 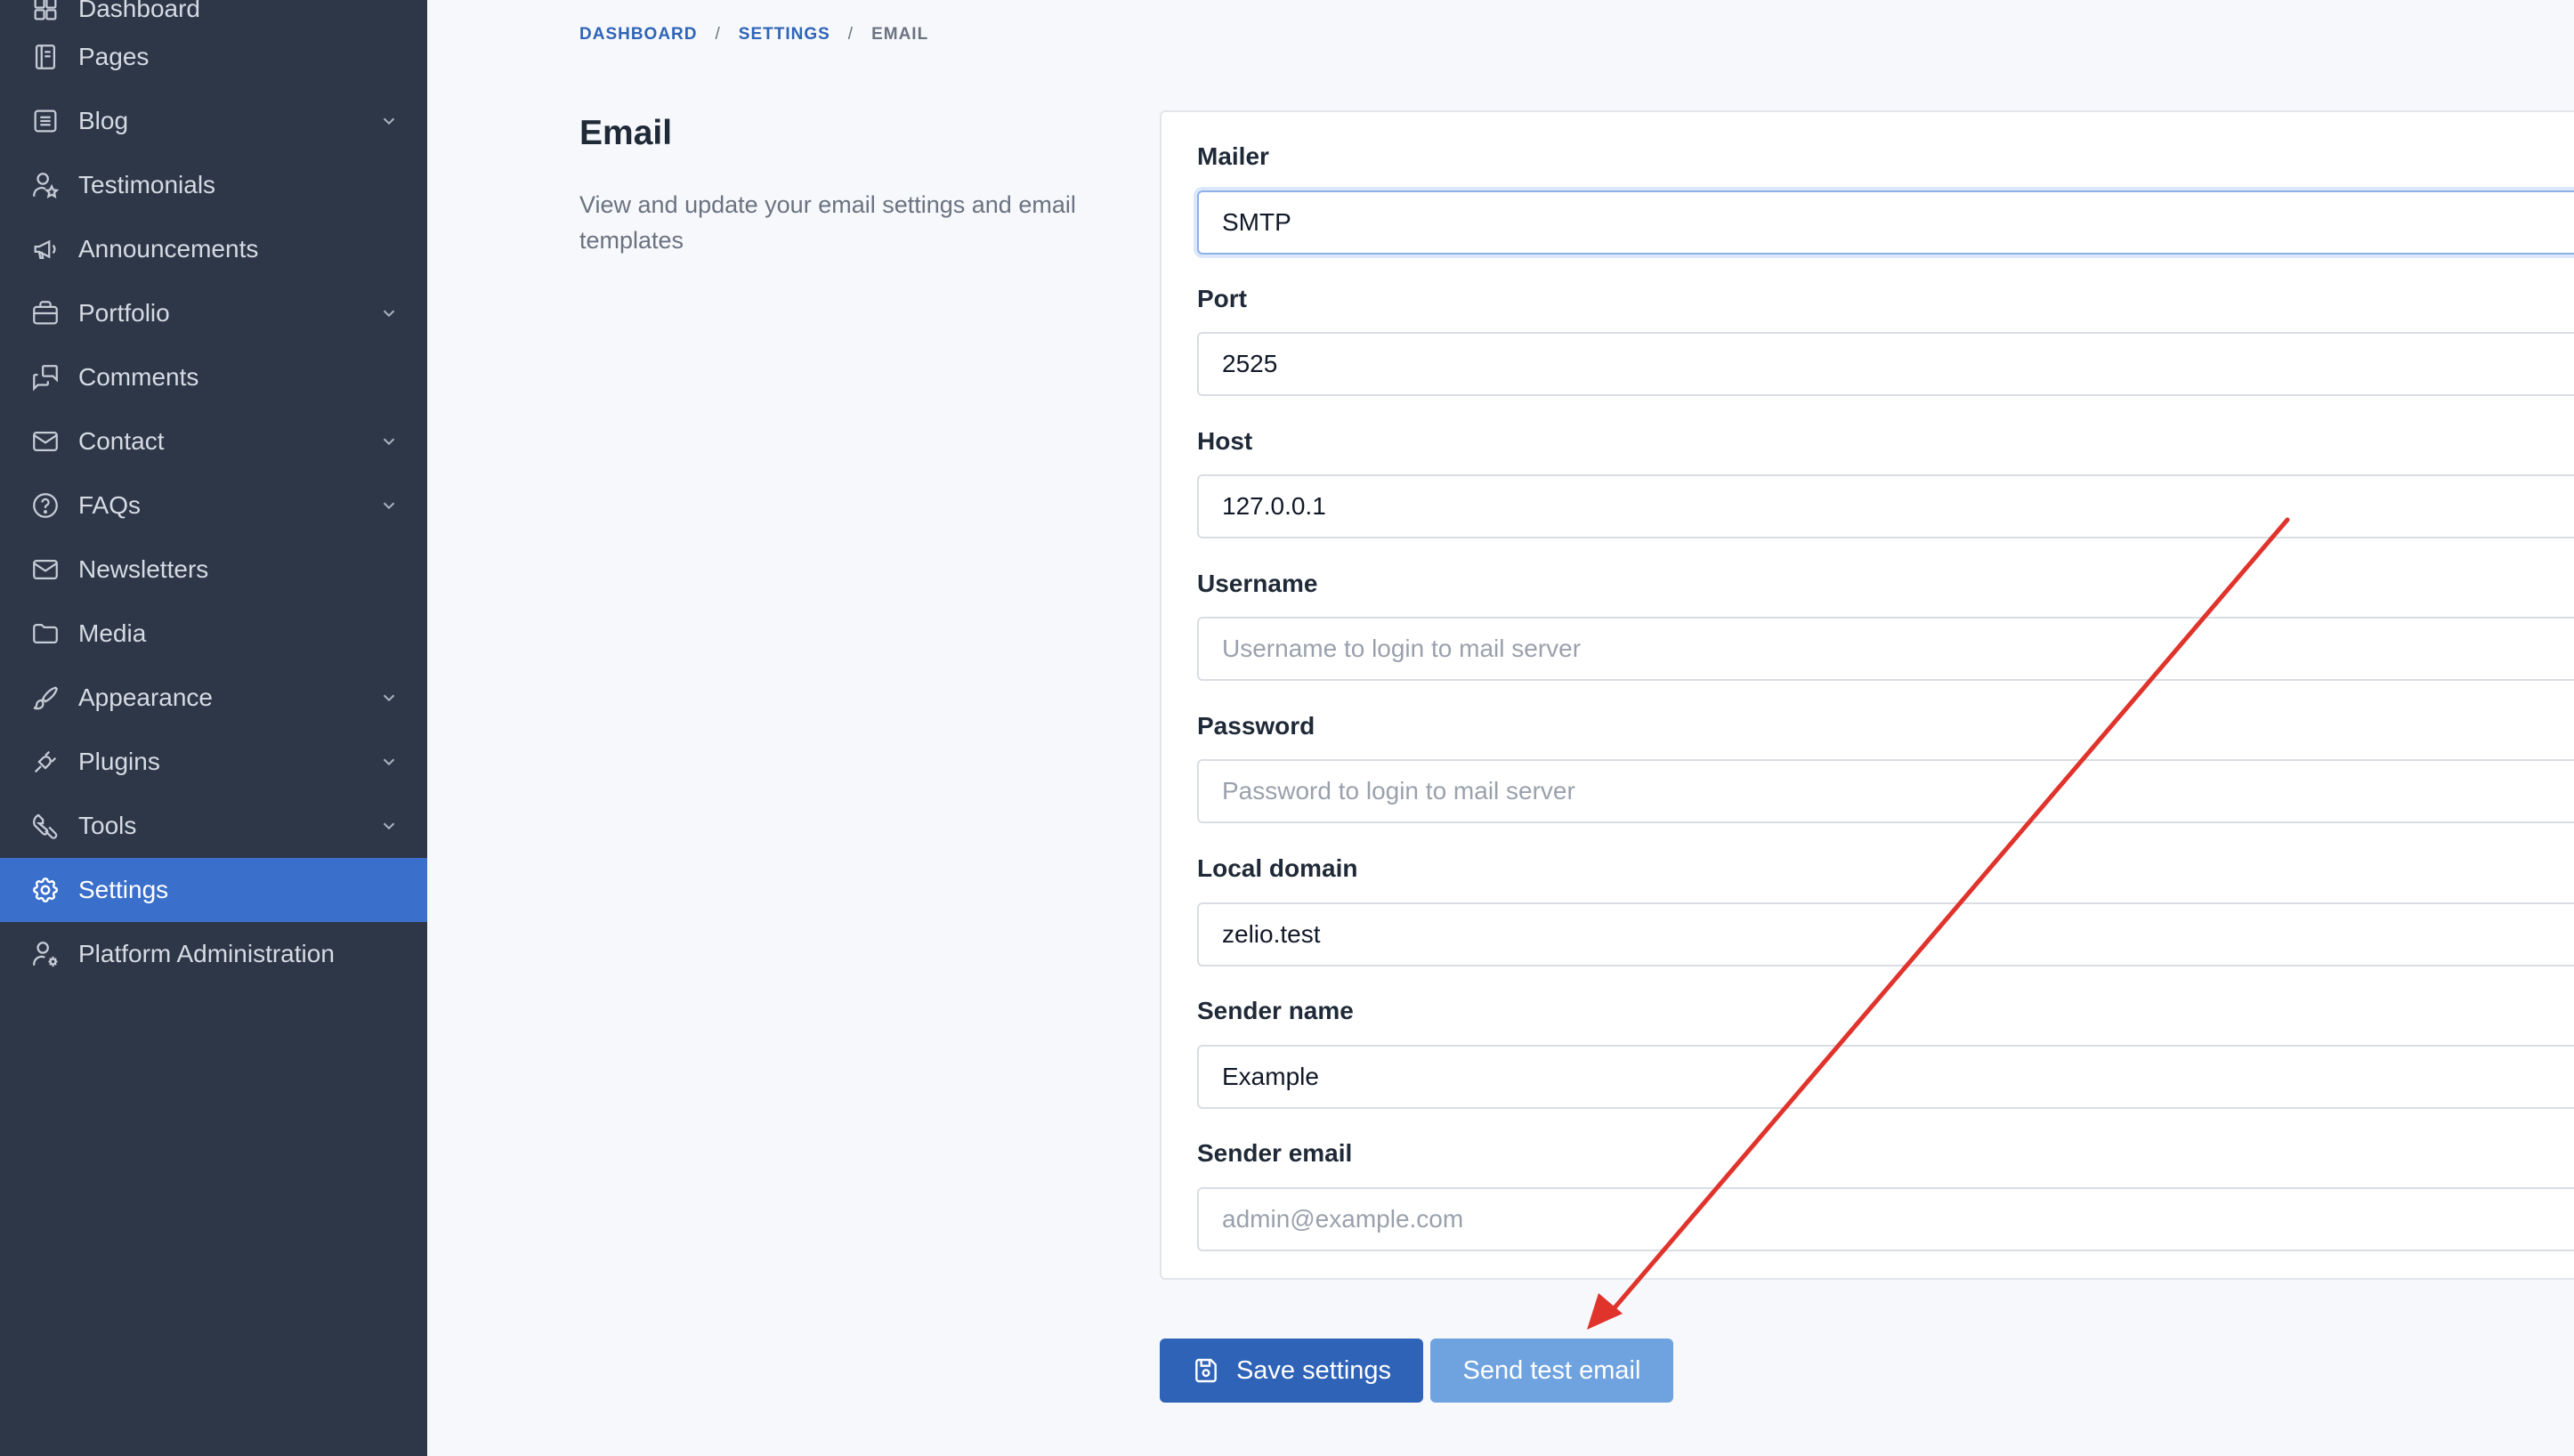 I want to click on sender-email-label: Sender email, so click(x=1275, y=1153).